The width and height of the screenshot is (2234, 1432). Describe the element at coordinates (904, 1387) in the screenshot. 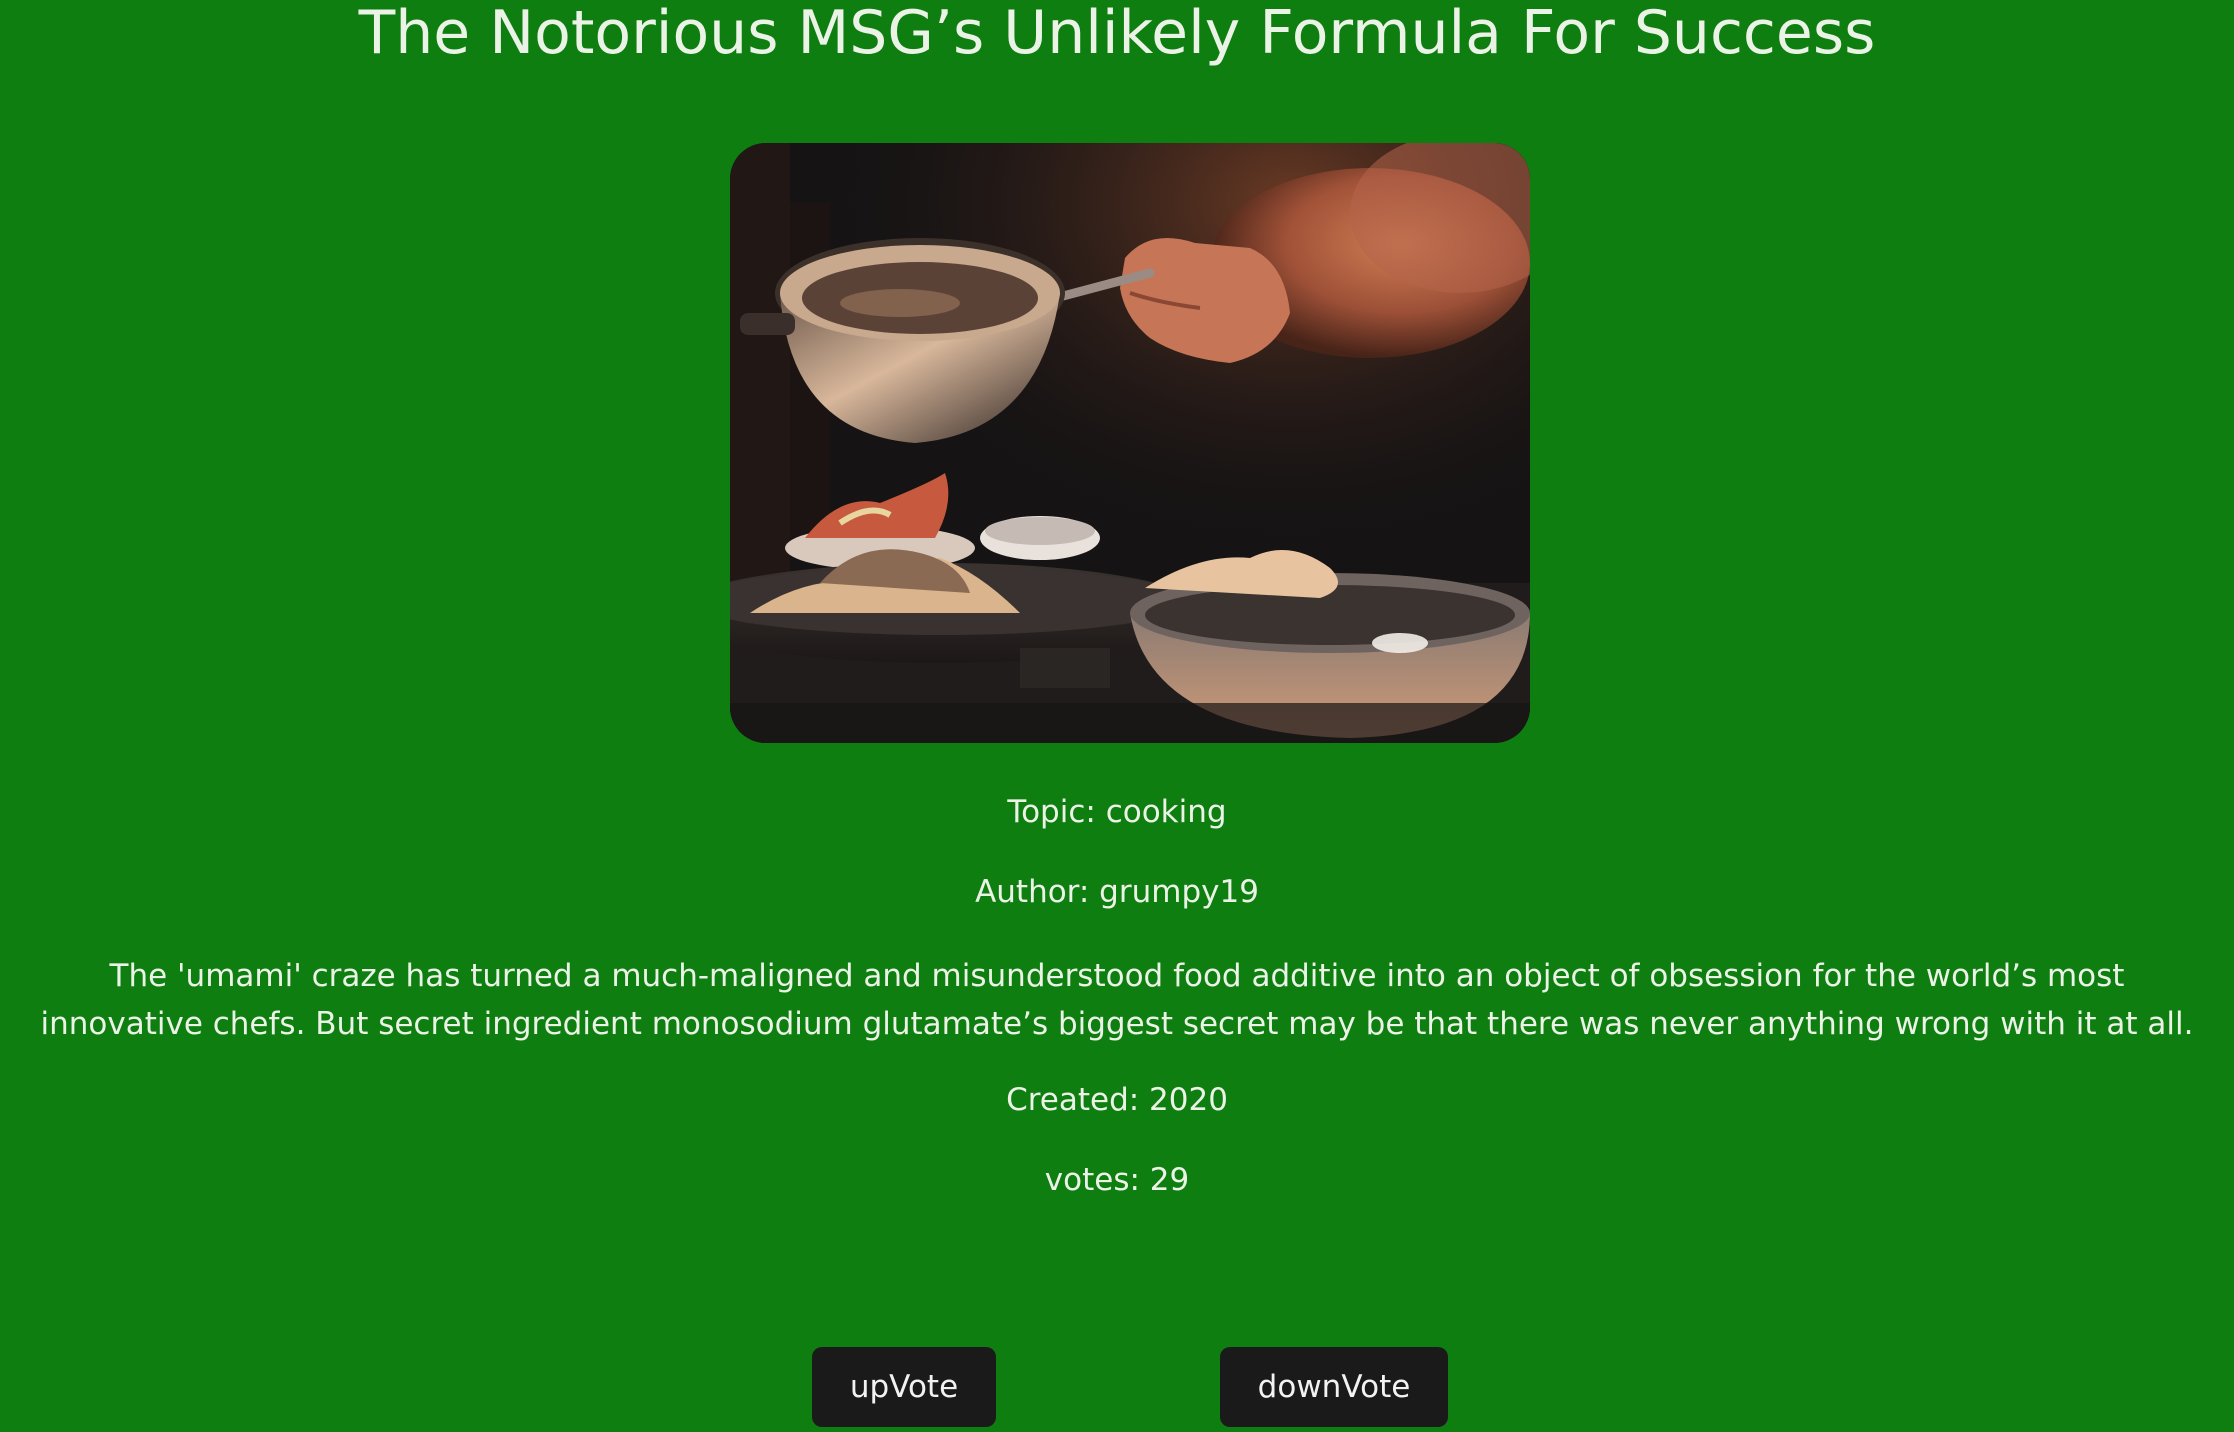

I see `upvote-button: upVote` at that location.